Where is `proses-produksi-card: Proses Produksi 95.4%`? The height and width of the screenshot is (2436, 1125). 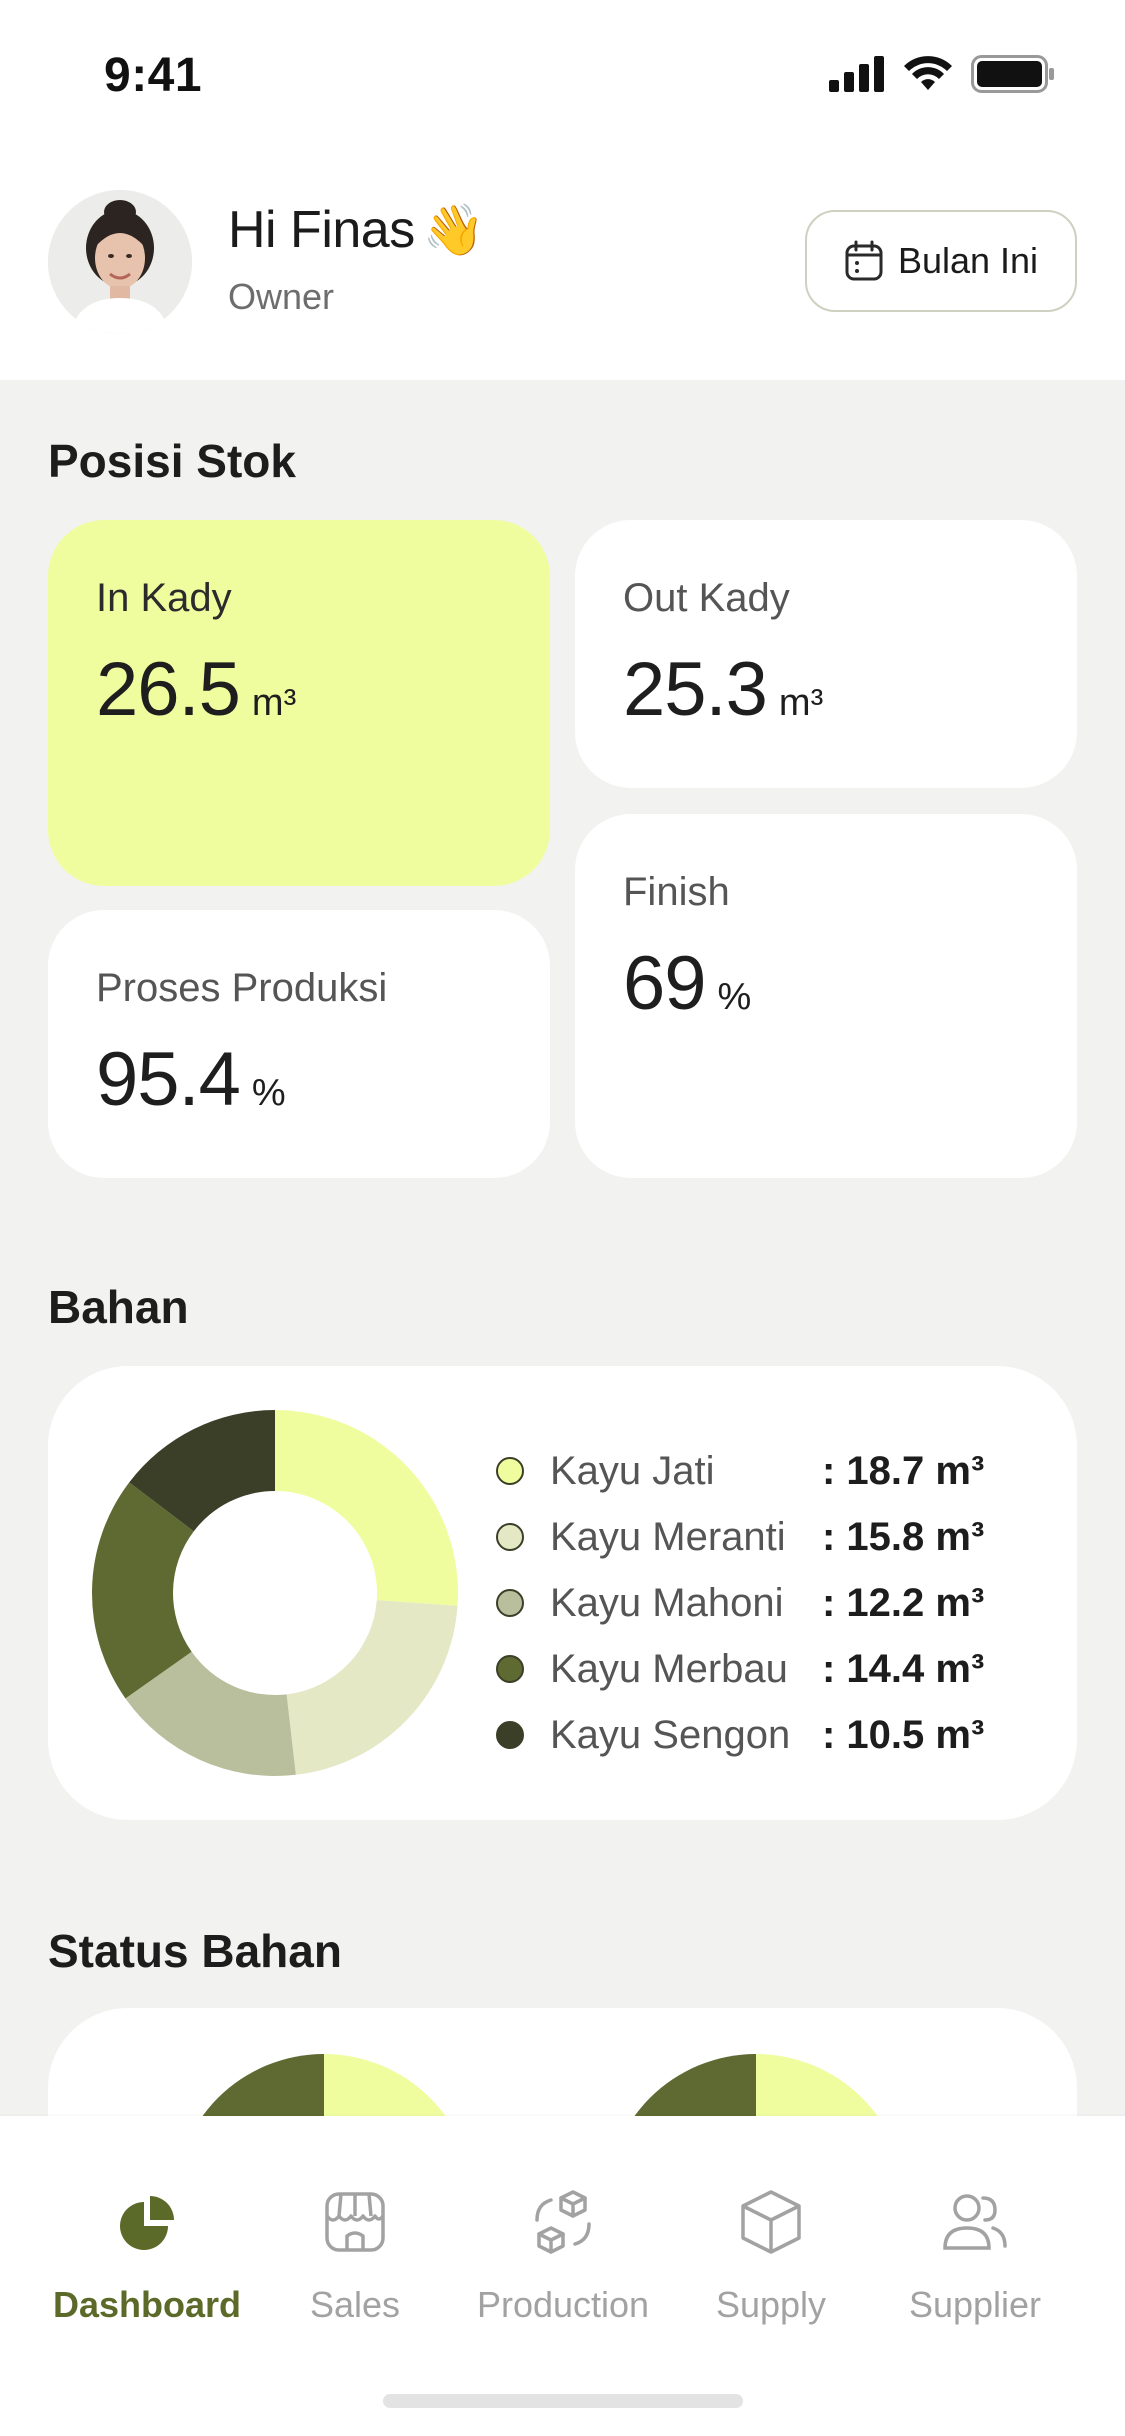
proses-produksi-card: Proses Produksi 95.4% is located at coordinates (299, 1044).